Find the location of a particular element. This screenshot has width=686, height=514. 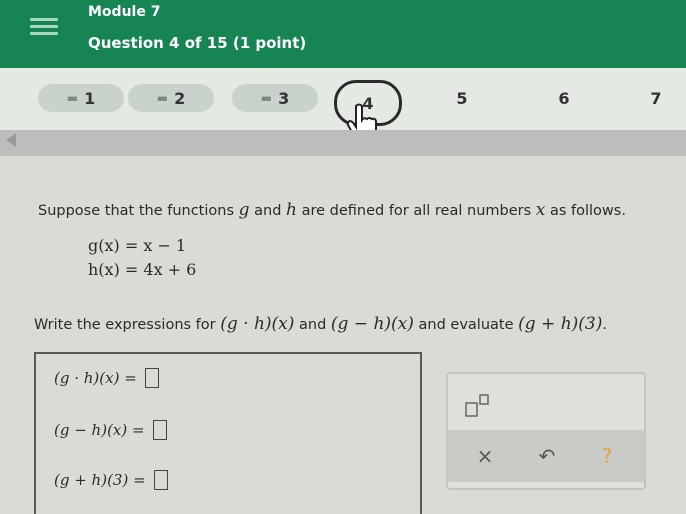

instruction-text: and evaluate is located at coordinates (466, 325).